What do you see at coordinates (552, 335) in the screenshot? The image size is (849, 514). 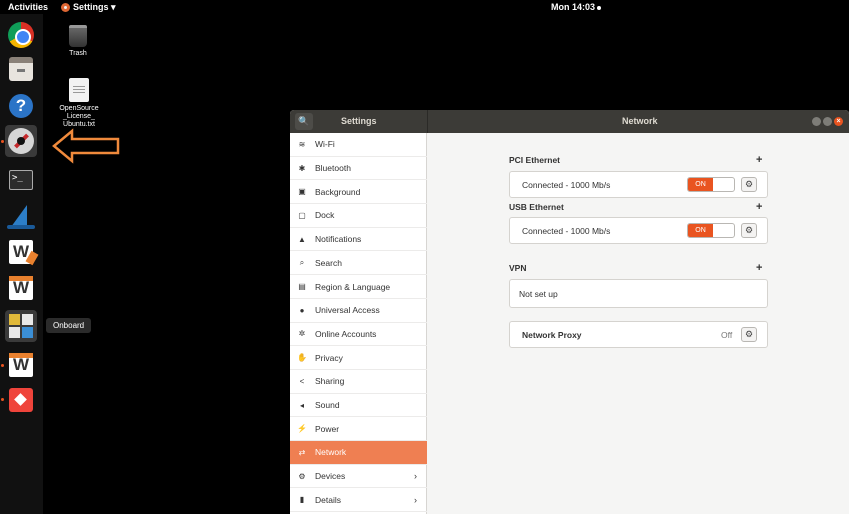 I see `proxy-label: Network Proxy` at bounding box center [552, 335].